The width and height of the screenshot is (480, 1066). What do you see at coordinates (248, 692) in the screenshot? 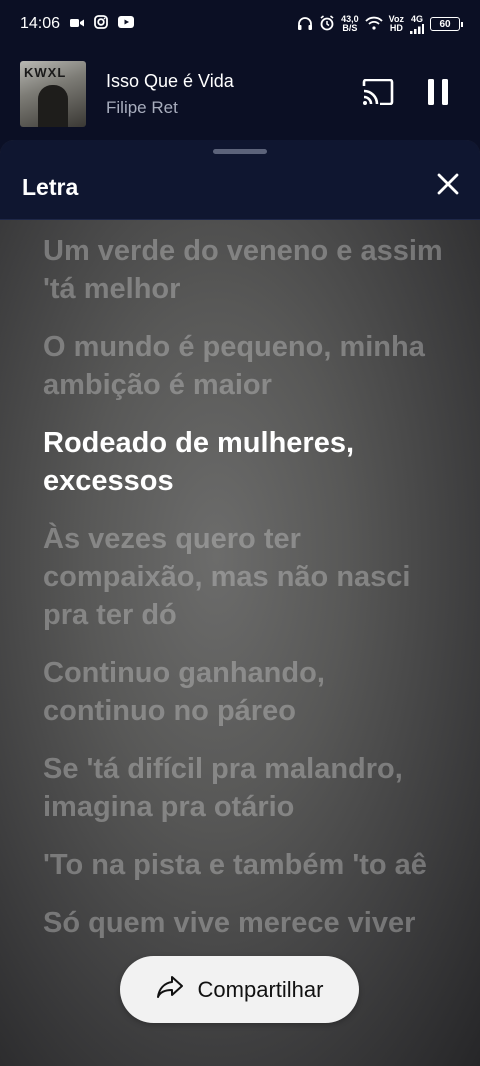
I see `lyric-line: Continuo ganhando, continuo no páreo` at bounding box center [248, 692].